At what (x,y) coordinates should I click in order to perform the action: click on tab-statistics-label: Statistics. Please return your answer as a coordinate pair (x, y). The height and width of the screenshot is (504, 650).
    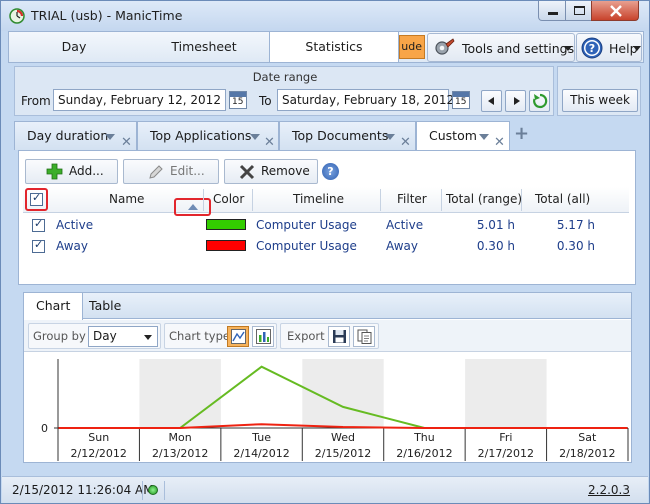
    Looking at the image, I should click on (334, 46).